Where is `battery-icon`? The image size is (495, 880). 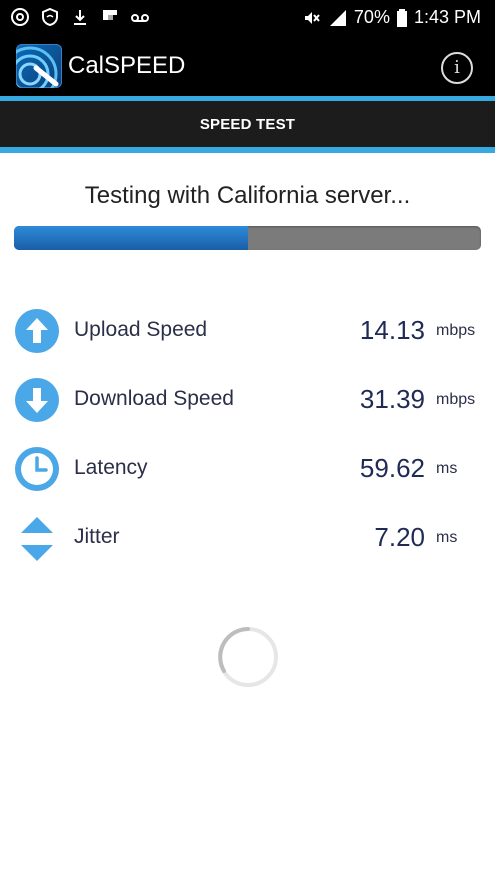 battery-icon is located at coordinates (401, 17).